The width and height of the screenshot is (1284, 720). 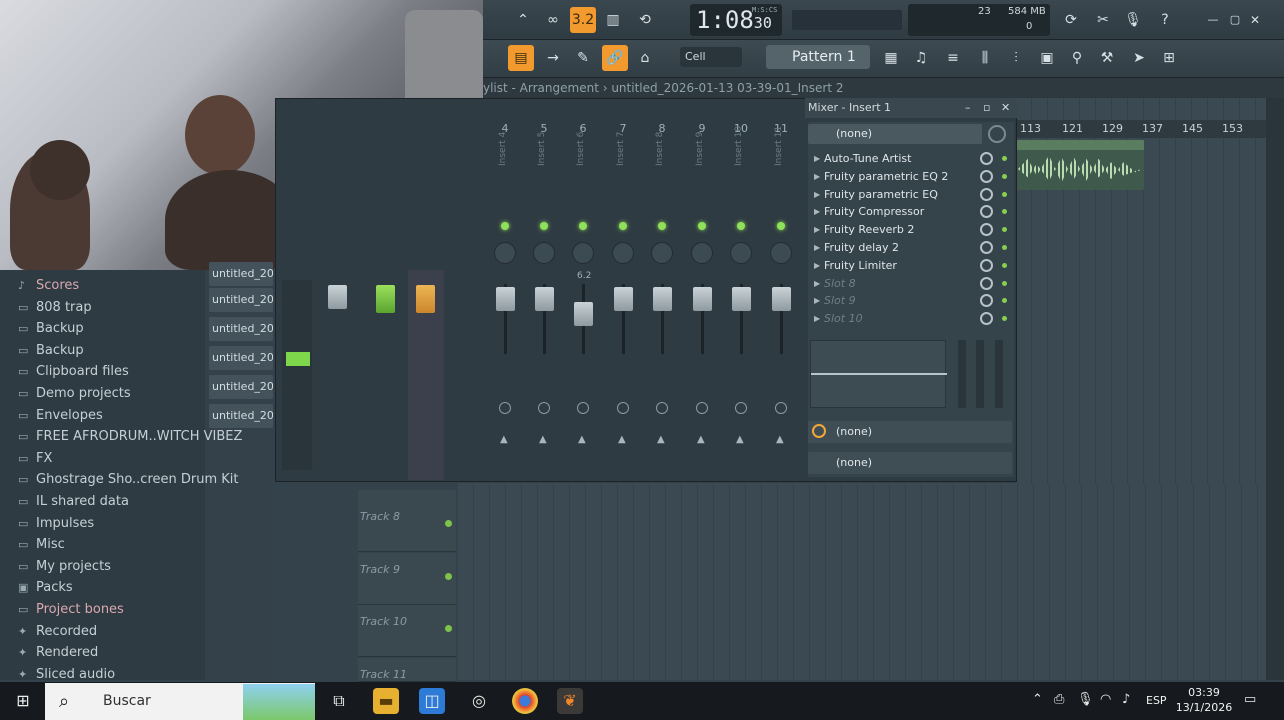 I want to click on track-header: Track 8, so click(x=407, y=526).